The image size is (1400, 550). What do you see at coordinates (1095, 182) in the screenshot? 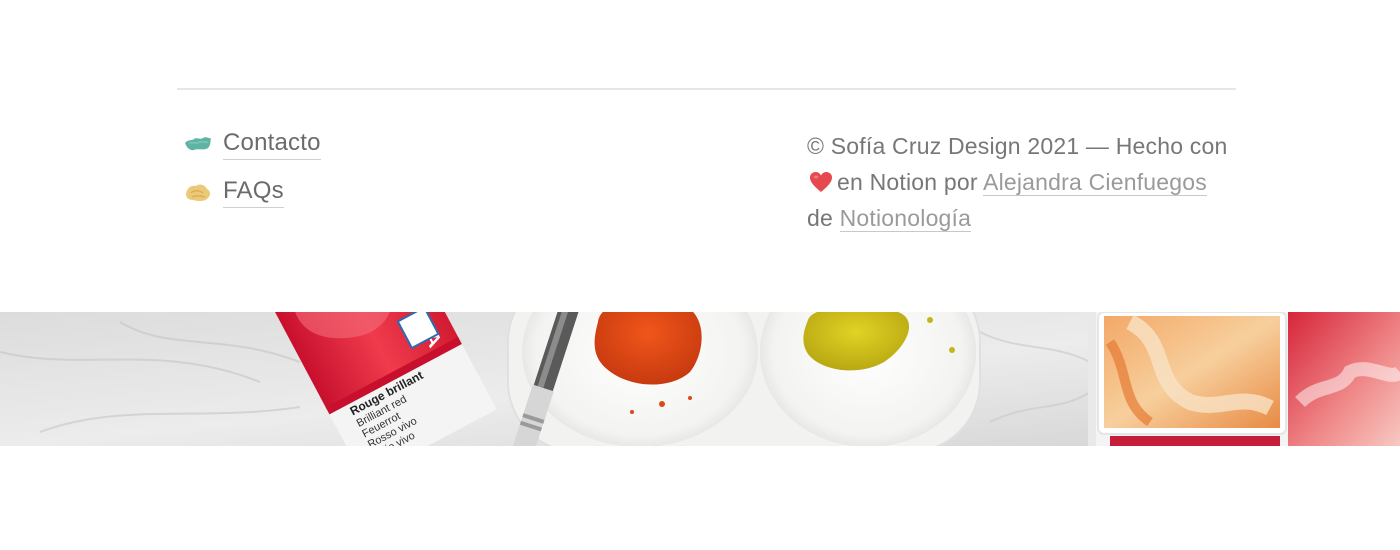
I see `author-link: Alejandra Cienfuegos` at bounding box center [1095, 182].